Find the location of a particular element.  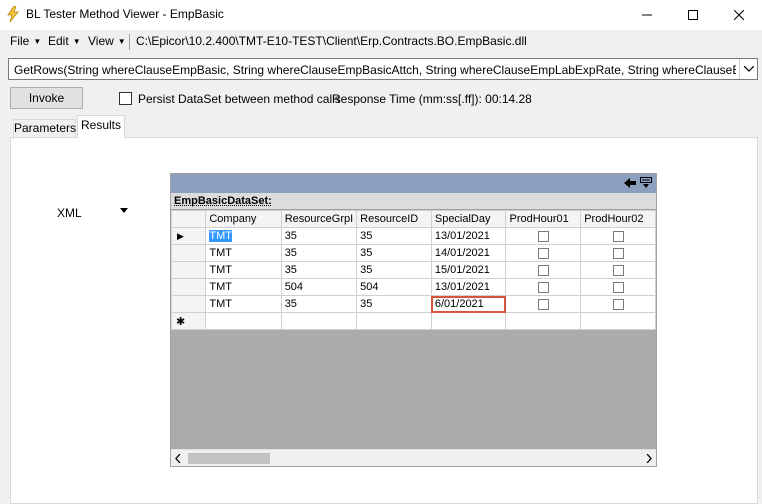

new-row-indicator: ✱ is located at coordinates (188, 321).